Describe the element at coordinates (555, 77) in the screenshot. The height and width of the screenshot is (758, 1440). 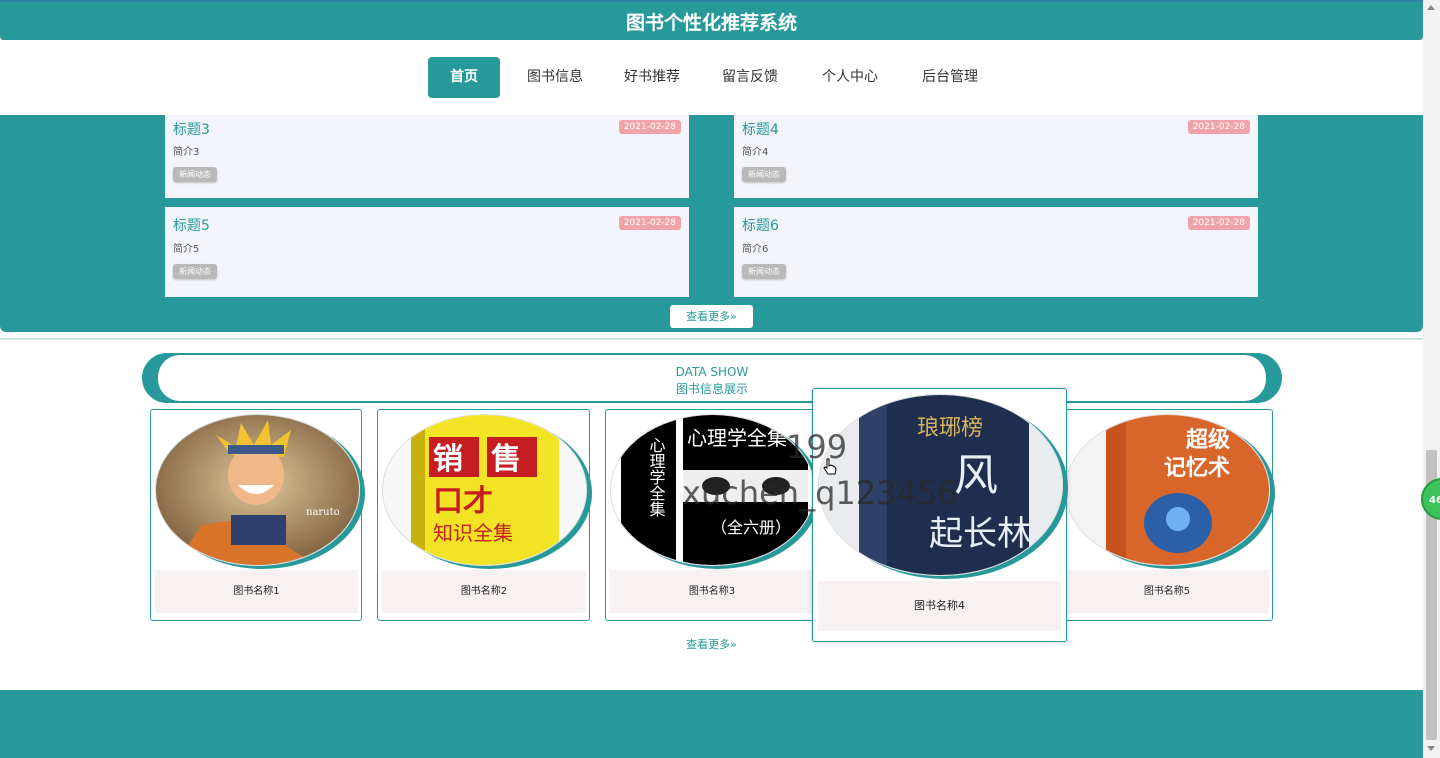
I see `nav-item-book-info: 图书信息` at that location.